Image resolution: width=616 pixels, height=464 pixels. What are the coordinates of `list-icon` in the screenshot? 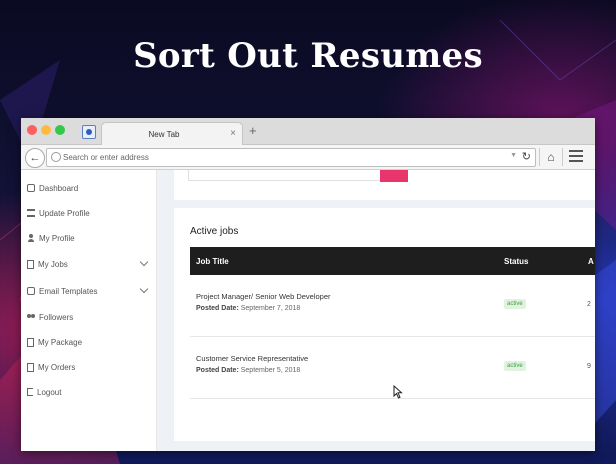 It's located at (31, 213).